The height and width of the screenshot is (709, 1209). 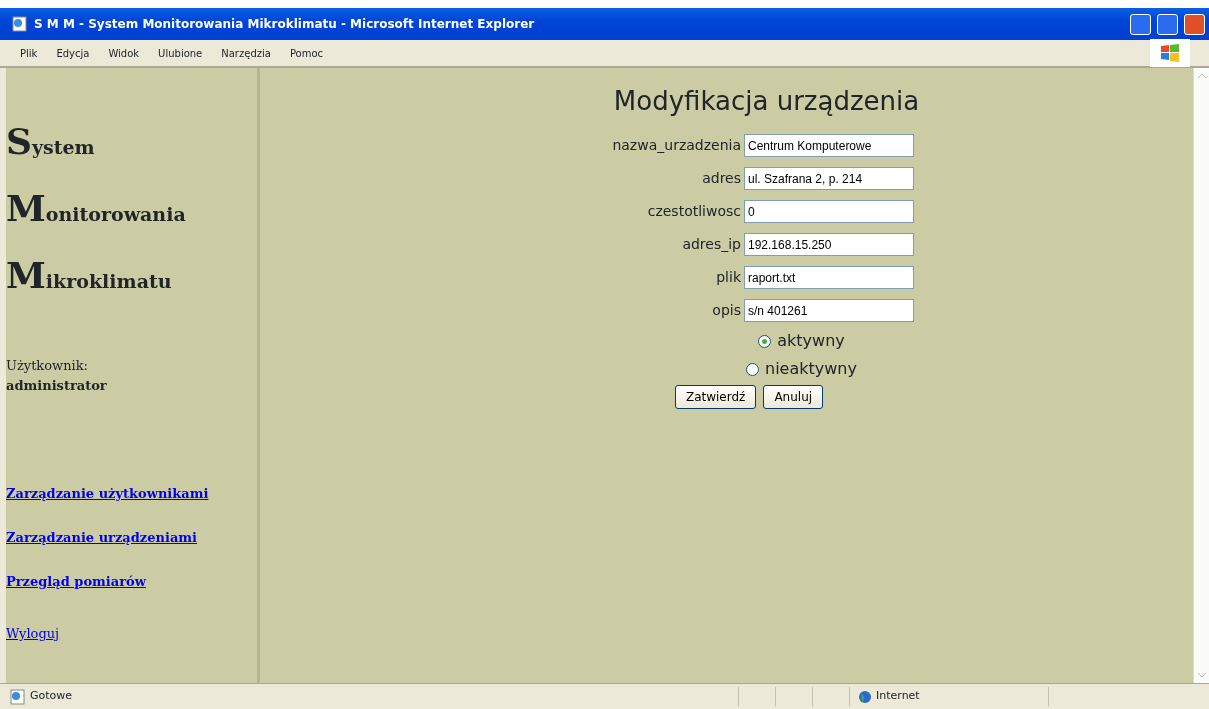 I want to click on heading-word: System, so click(x=51, y=141).